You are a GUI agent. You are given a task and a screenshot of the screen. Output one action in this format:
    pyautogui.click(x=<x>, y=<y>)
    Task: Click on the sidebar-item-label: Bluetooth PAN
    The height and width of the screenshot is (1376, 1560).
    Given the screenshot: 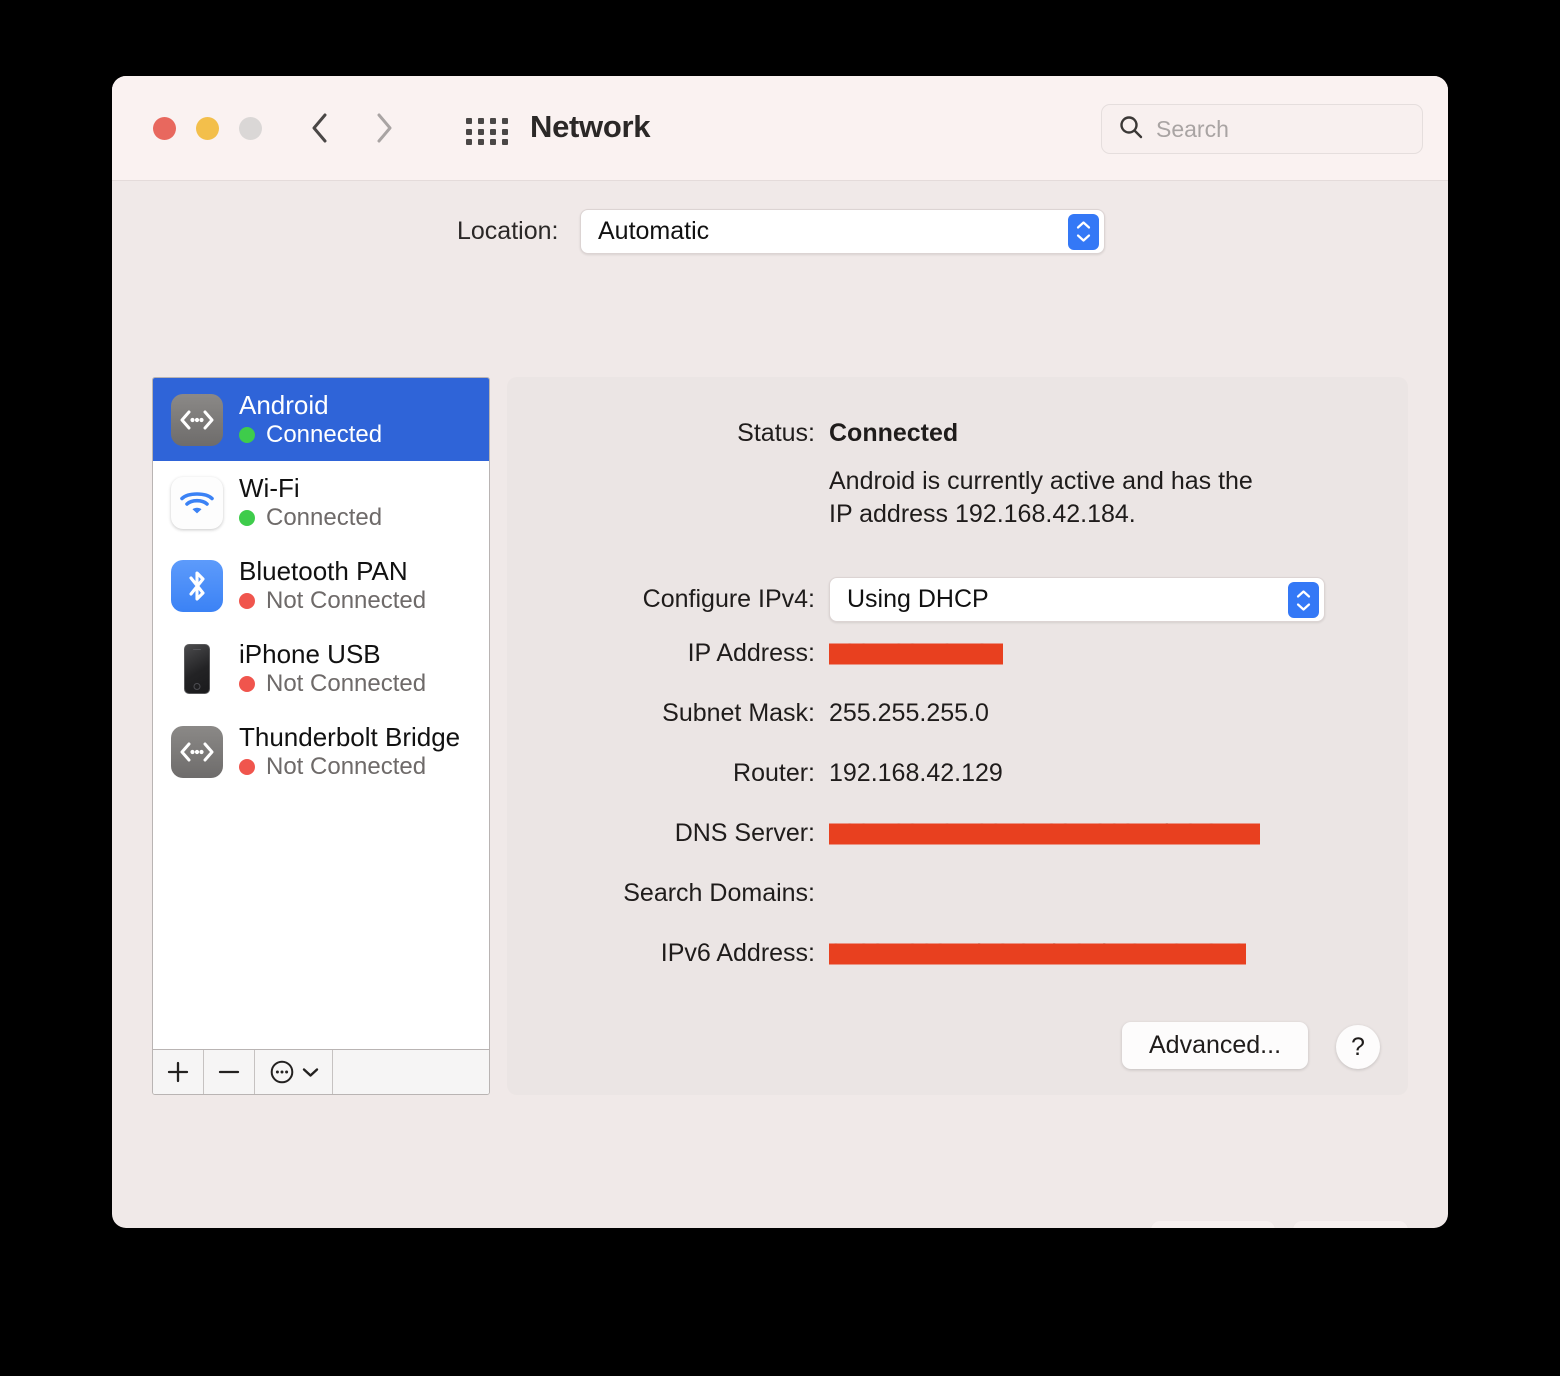 What is the action you would take?
    pyautogui.click(x=323, y=570)
    